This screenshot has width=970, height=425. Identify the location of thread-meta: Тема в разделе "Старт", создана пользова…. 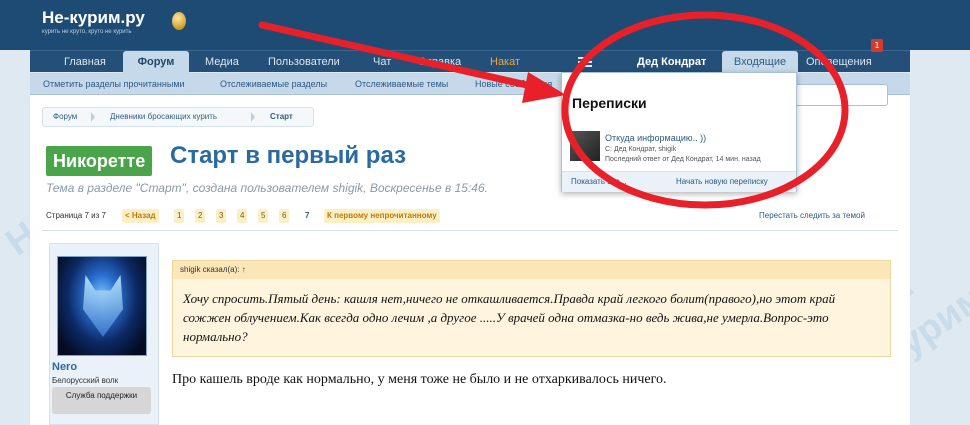
(267, 188).